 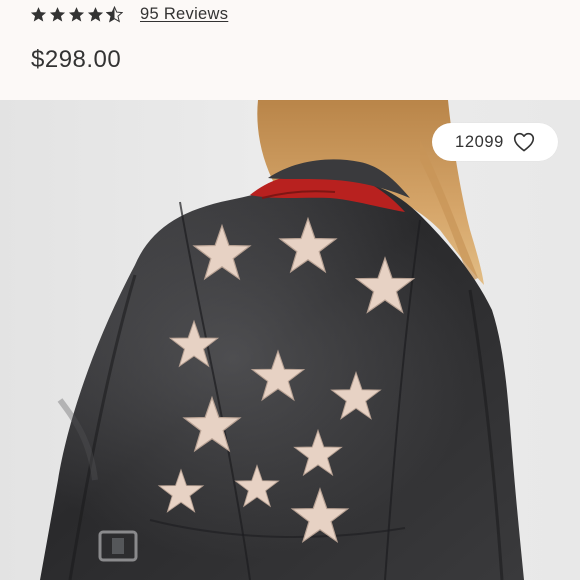 I want to click on like-count: 12099, so click(x=479, y=141).